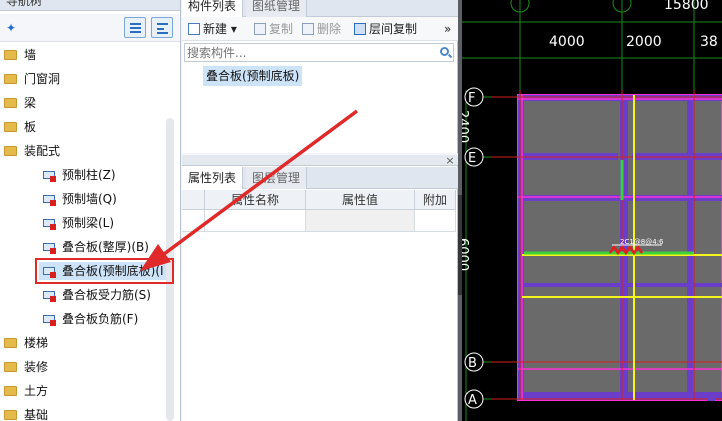 The image size is (722, 421). What do you see at coordinates (447, 29) in the screenshot?
I see `more-tools-button: »` at bounding box center [447, 29].